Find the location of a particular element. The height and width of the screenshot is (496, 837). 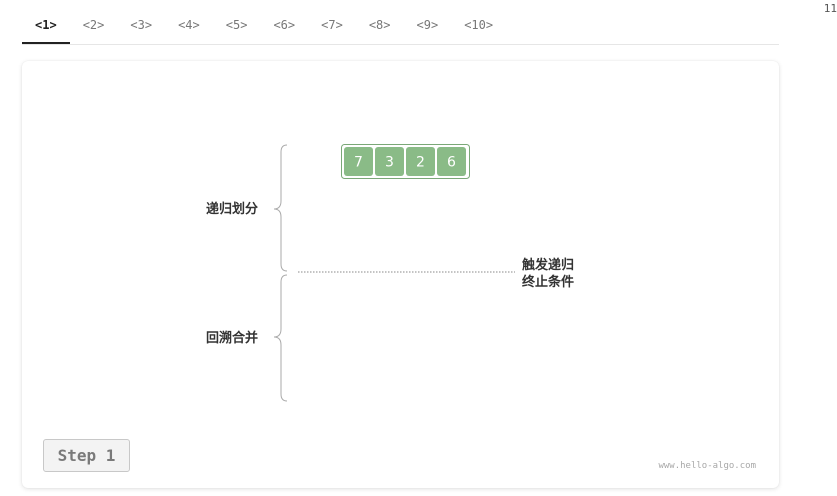

corner-number: 11 is located at coordinates (830, 8).